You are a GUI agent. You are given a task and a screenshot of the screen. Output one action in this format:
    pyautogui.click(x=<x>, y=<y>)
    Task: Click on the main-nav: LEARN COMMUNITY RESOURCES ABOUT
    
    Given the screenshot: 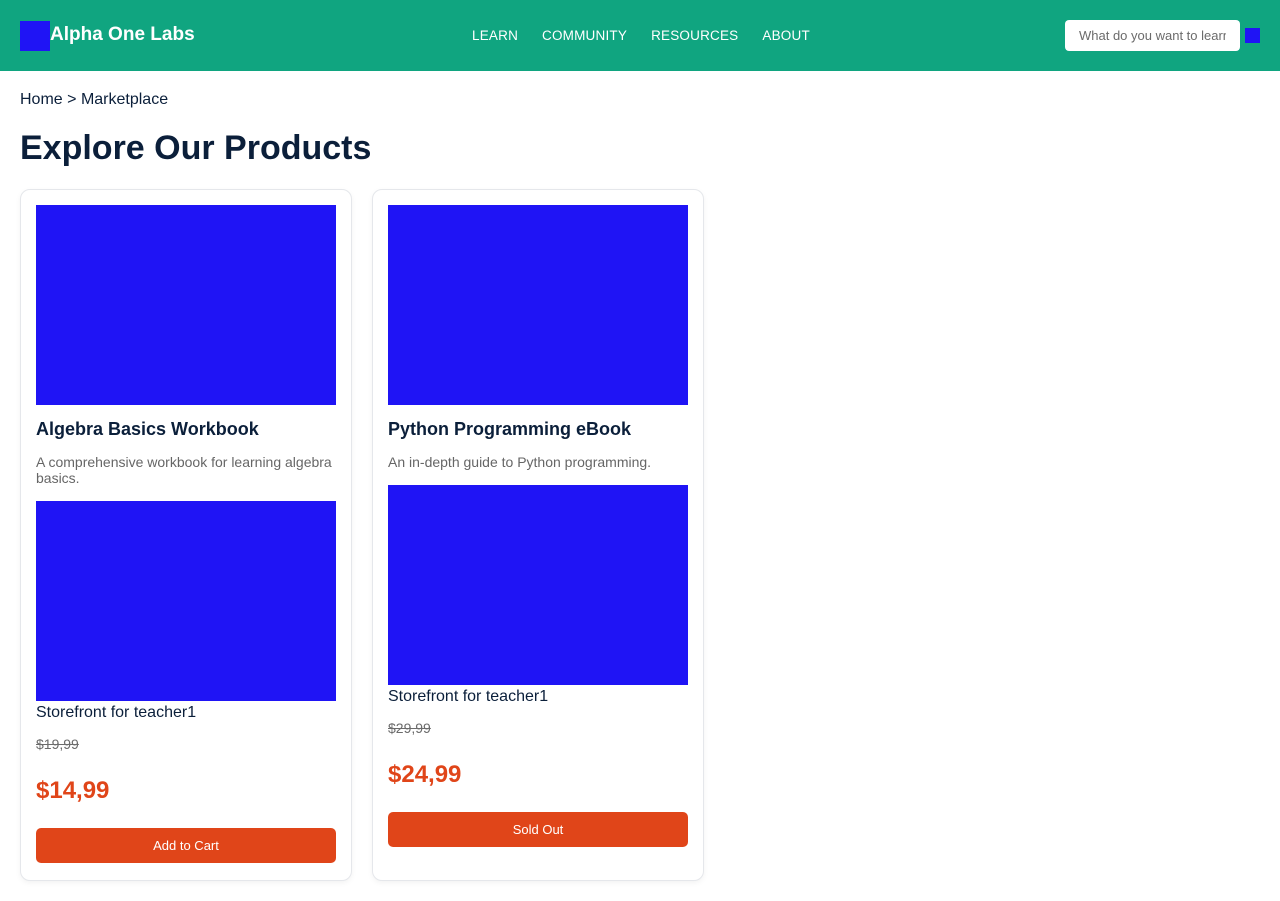 What is the action you would take?
    pyautogui.click(x=653, y=35)
    